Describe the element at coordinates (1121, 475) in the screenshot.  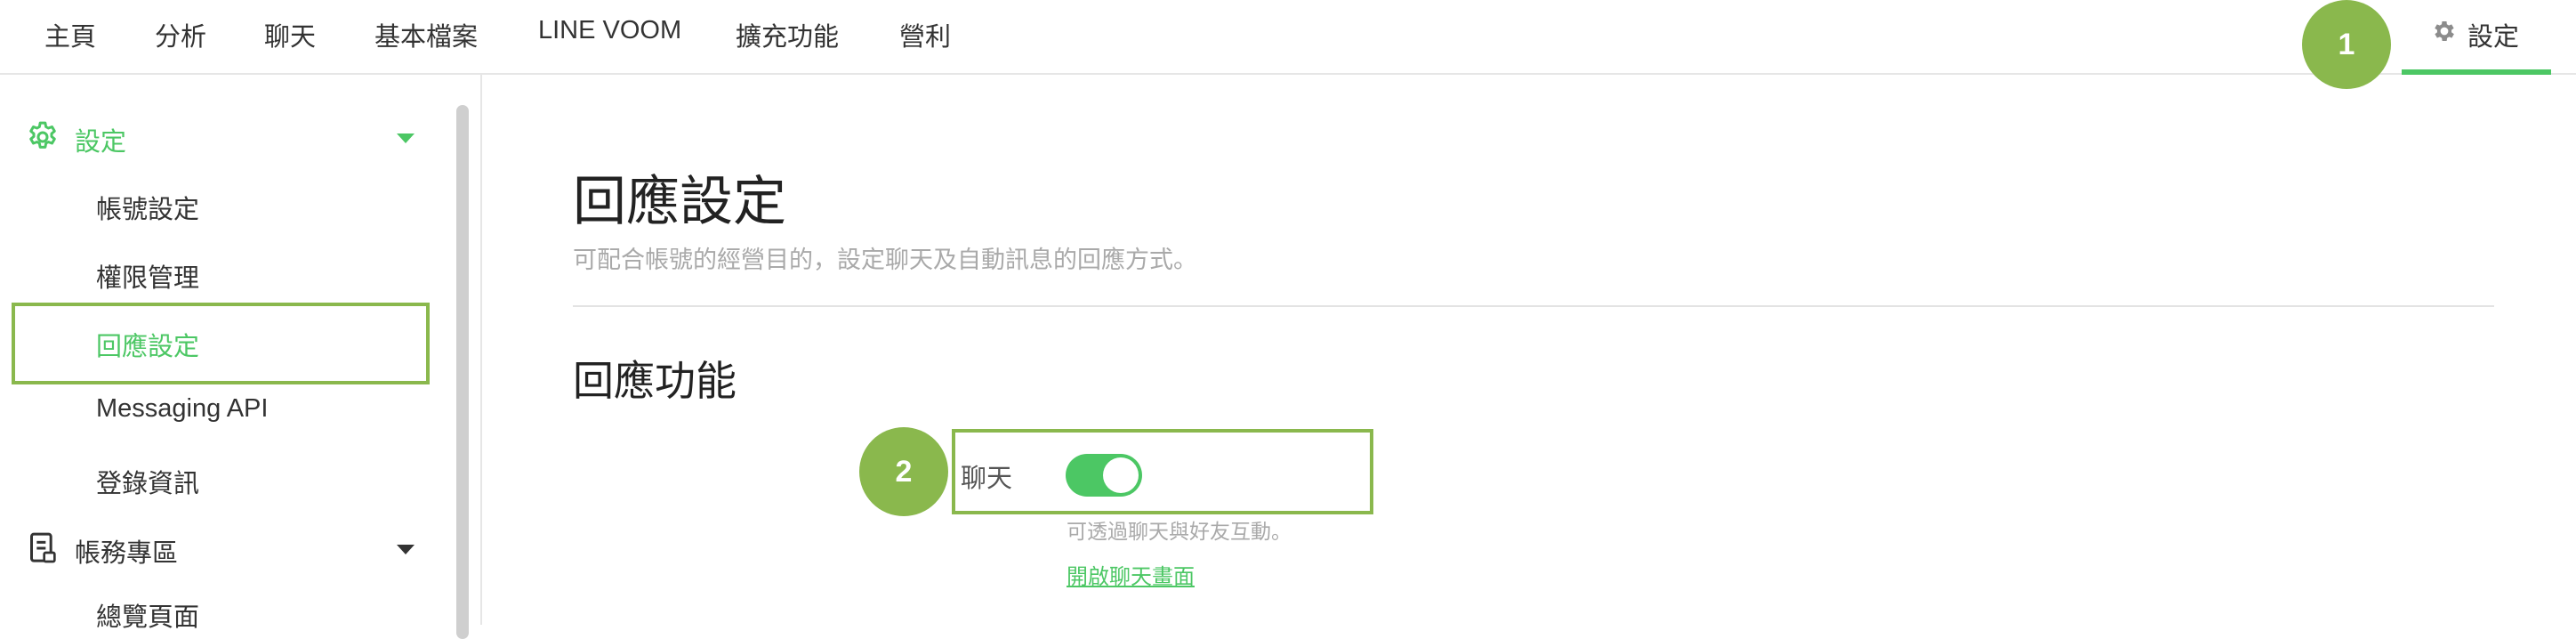
I see `toggle-knob` at that location.